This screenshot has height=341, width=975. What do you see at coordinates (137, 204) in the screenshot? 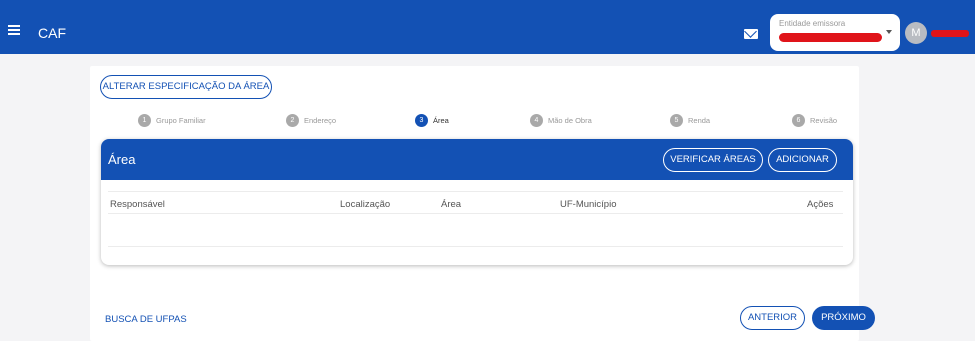
I see `column-header-responsavel: Responsável` at bounding box center [137, 204].